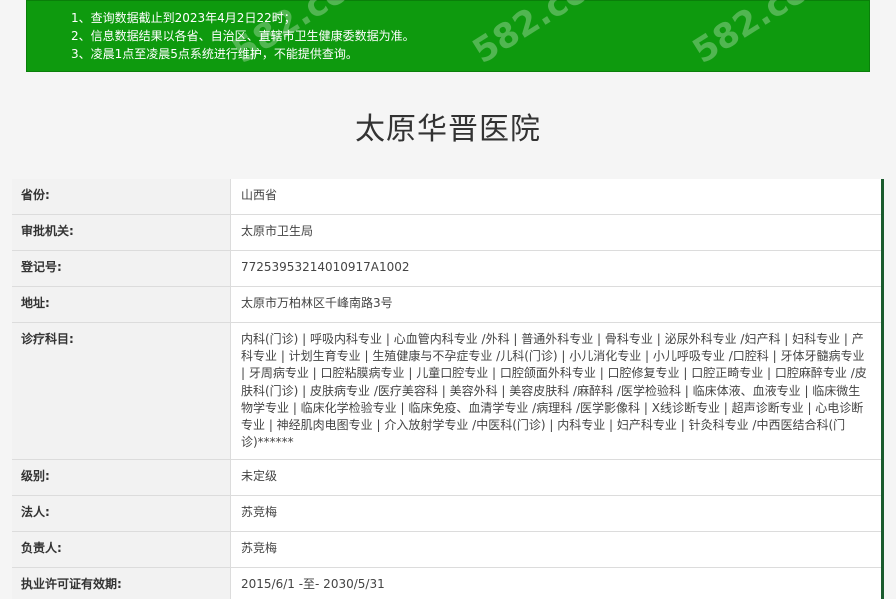  I want to click on page-title: 太原华晋医院, so click(448, 129).